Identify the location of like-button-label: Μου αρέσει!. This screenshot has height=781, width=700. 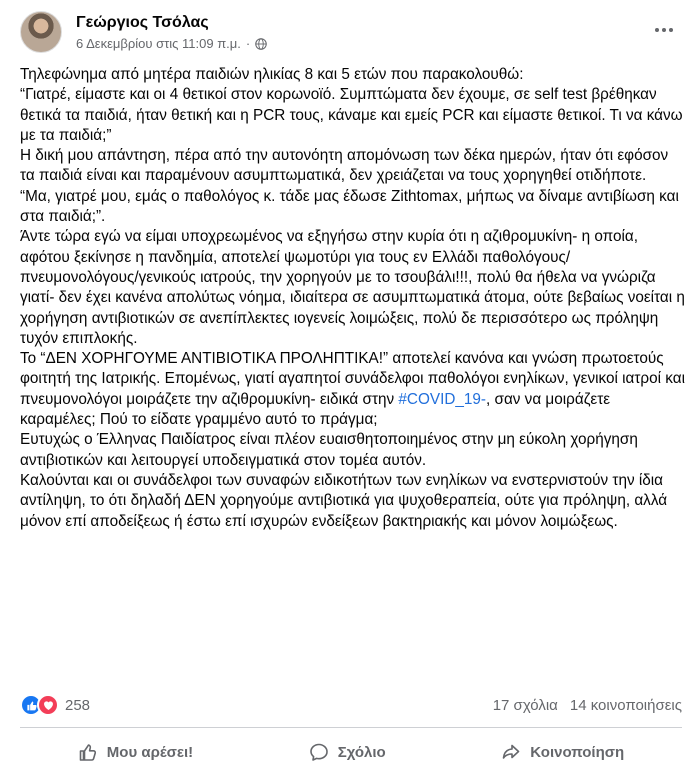
(150, 752).